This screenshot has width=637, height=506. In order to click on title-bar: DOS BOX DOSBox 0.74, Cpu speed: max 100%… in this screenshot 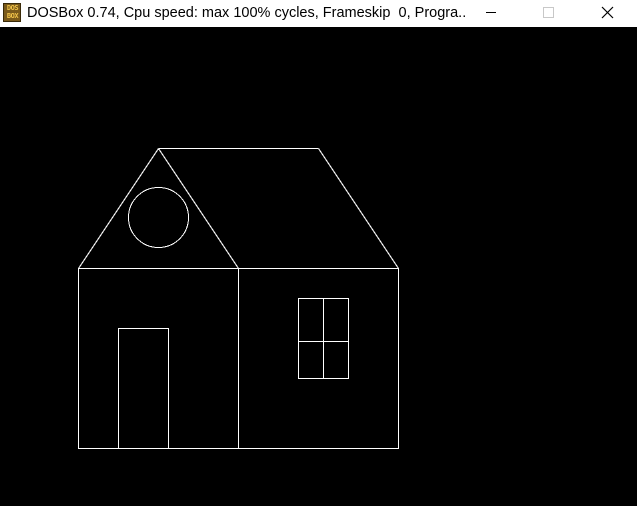, I will do `click(318, 13)`.